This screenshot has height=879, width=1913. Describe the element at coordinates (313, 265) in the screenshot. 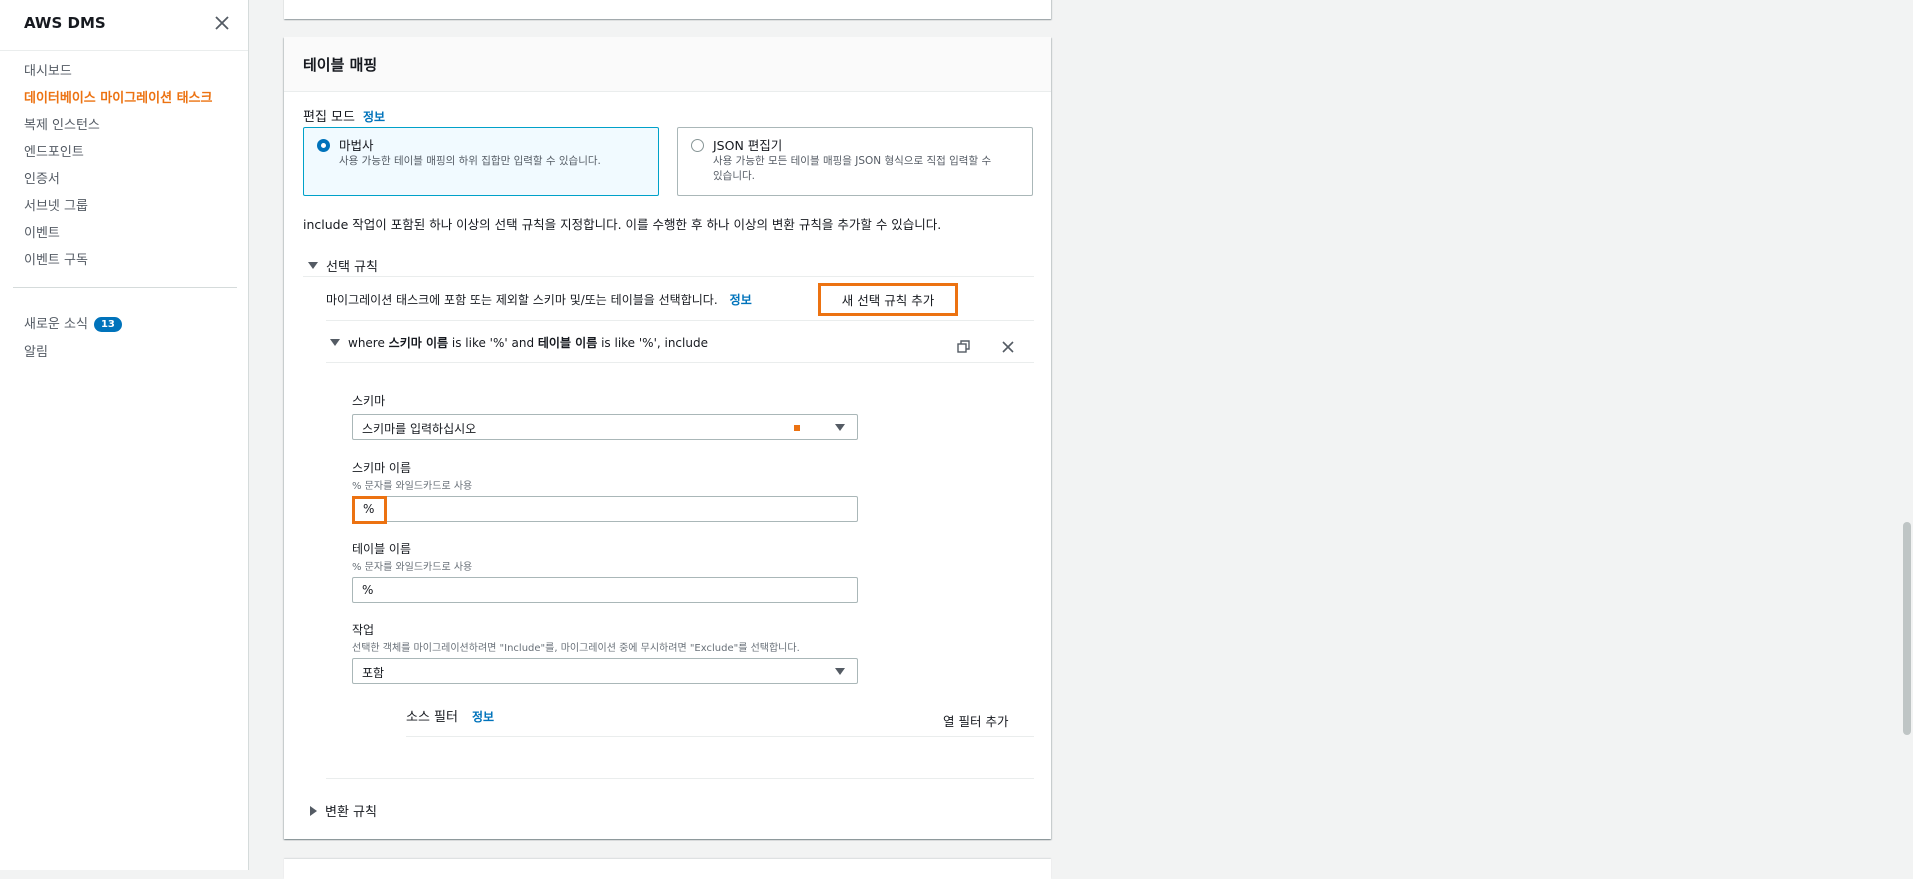

I see `caret-down-icon` at that location.